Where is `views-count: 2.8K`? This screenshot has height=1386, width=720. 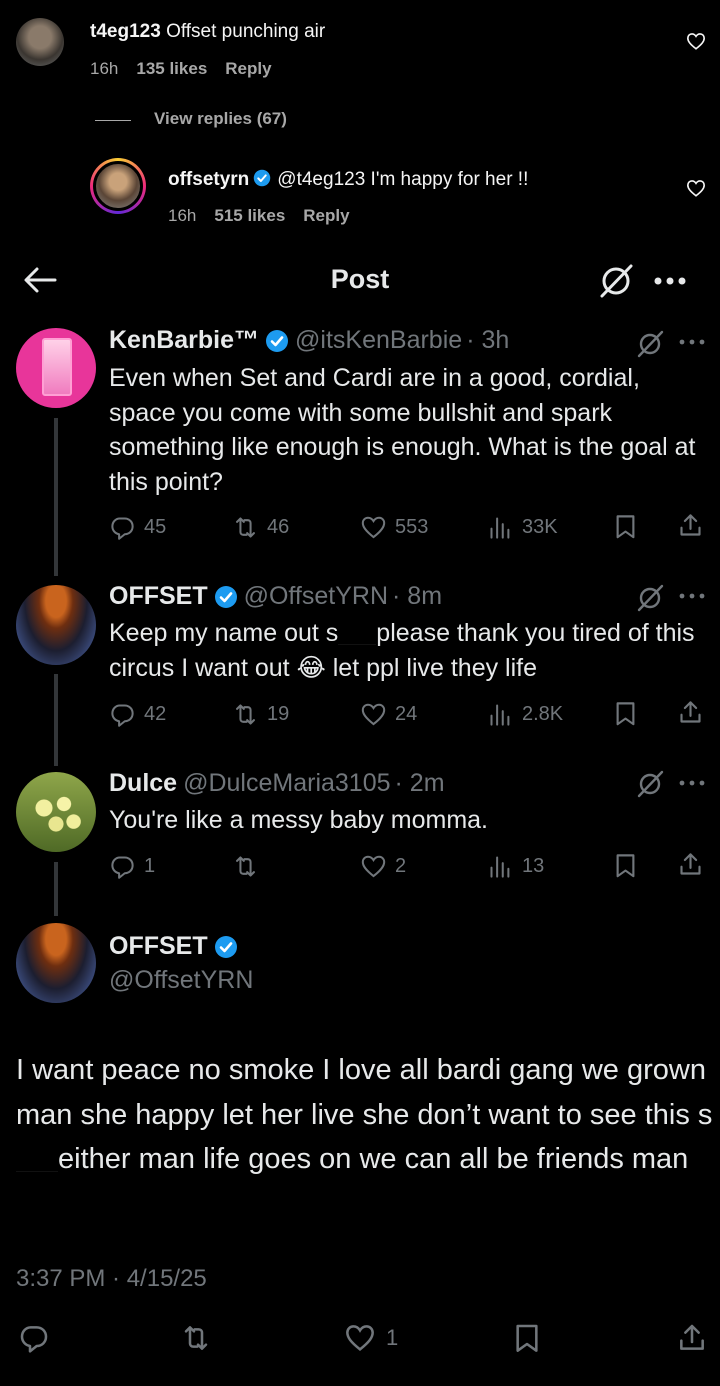
views-count: 2.8K is located at coordinates (543, 713).